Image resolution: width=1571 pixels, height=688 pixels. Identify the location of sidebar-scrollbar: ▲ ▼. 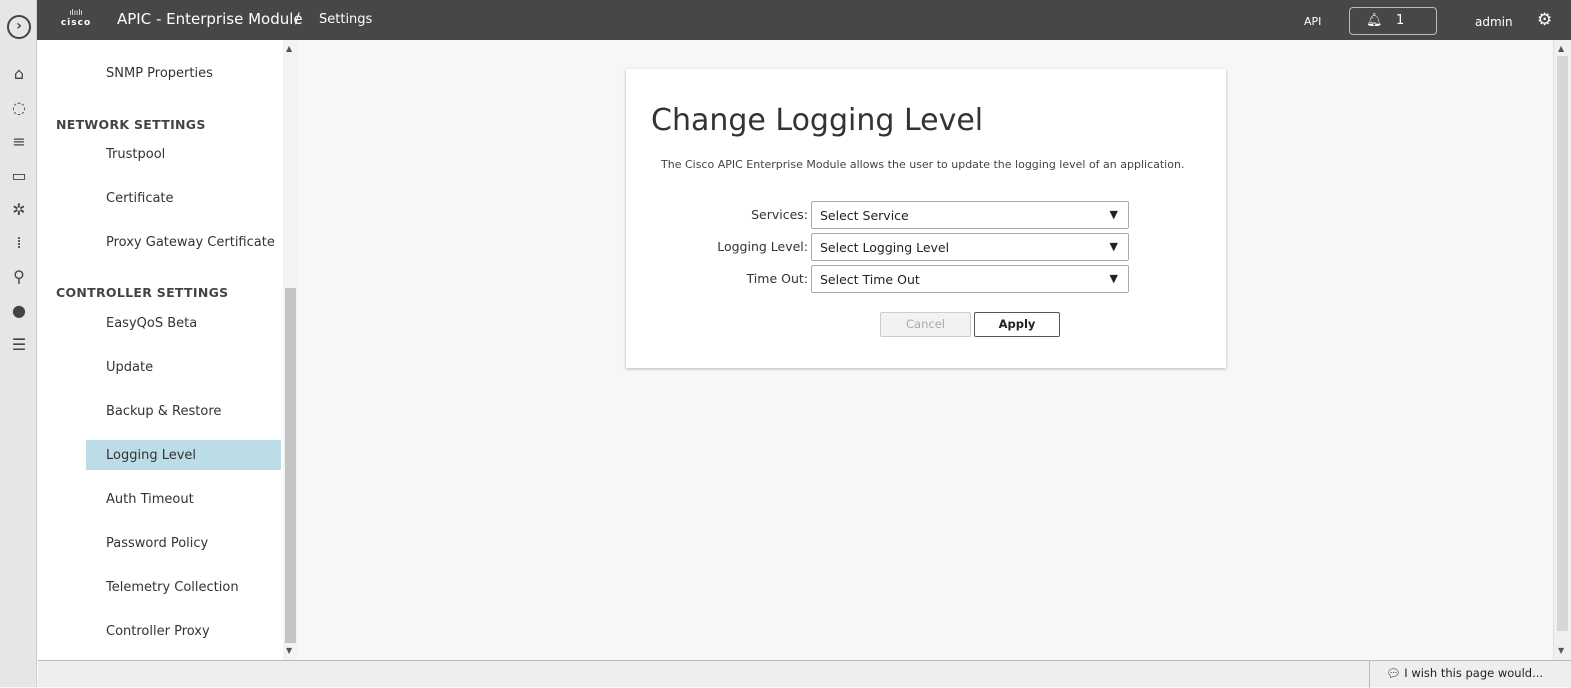
(290, 350).